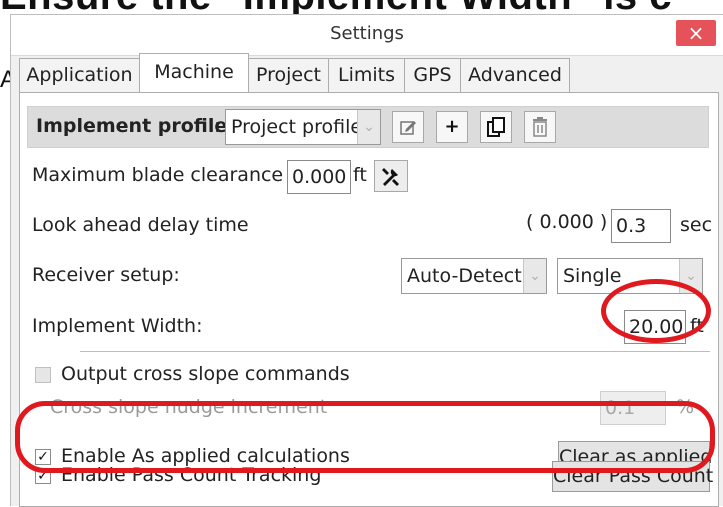 The image size is (723, 507). I want to click on cross-slope-checkbox, so click(43, 375).